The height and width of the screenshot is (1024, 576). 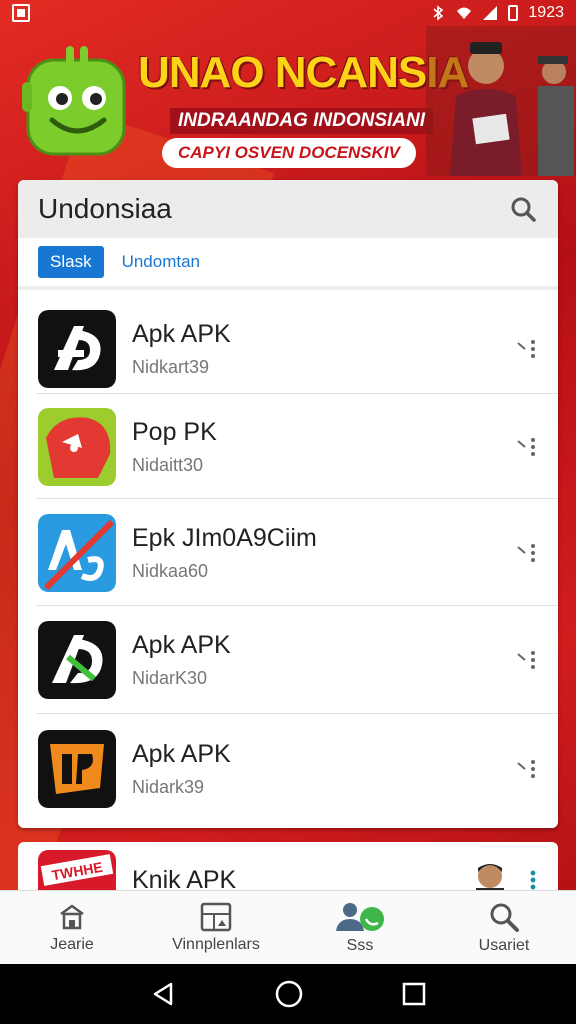 I want to click on back-icon, so click(x=163, y=994).